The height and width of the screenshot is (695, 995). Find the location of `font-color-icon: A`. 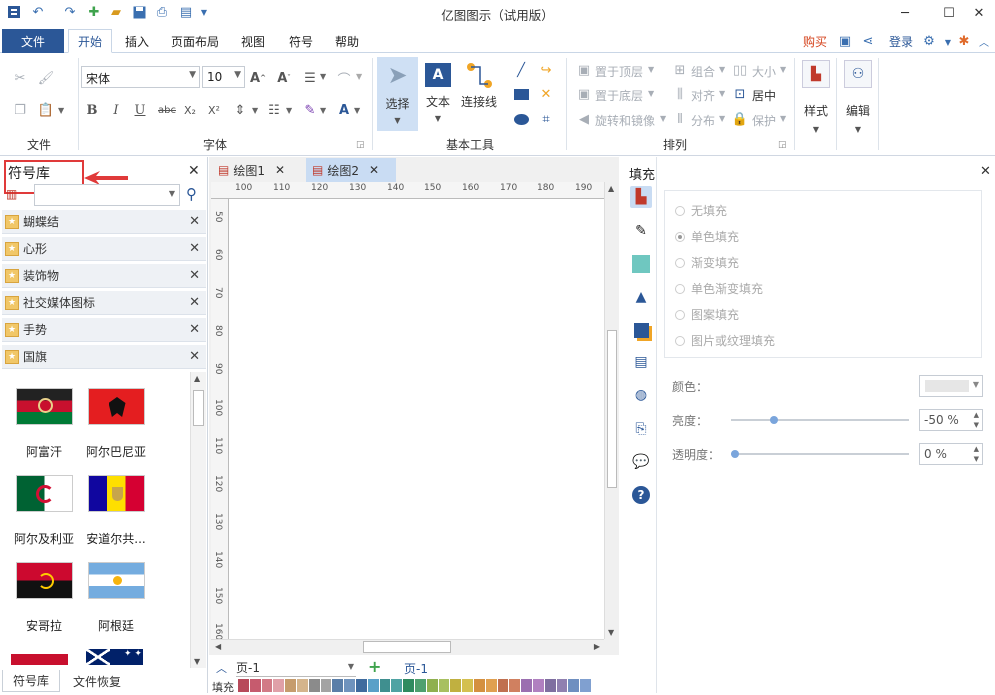

font-color-icon: A is located at coordinates (344, 110).